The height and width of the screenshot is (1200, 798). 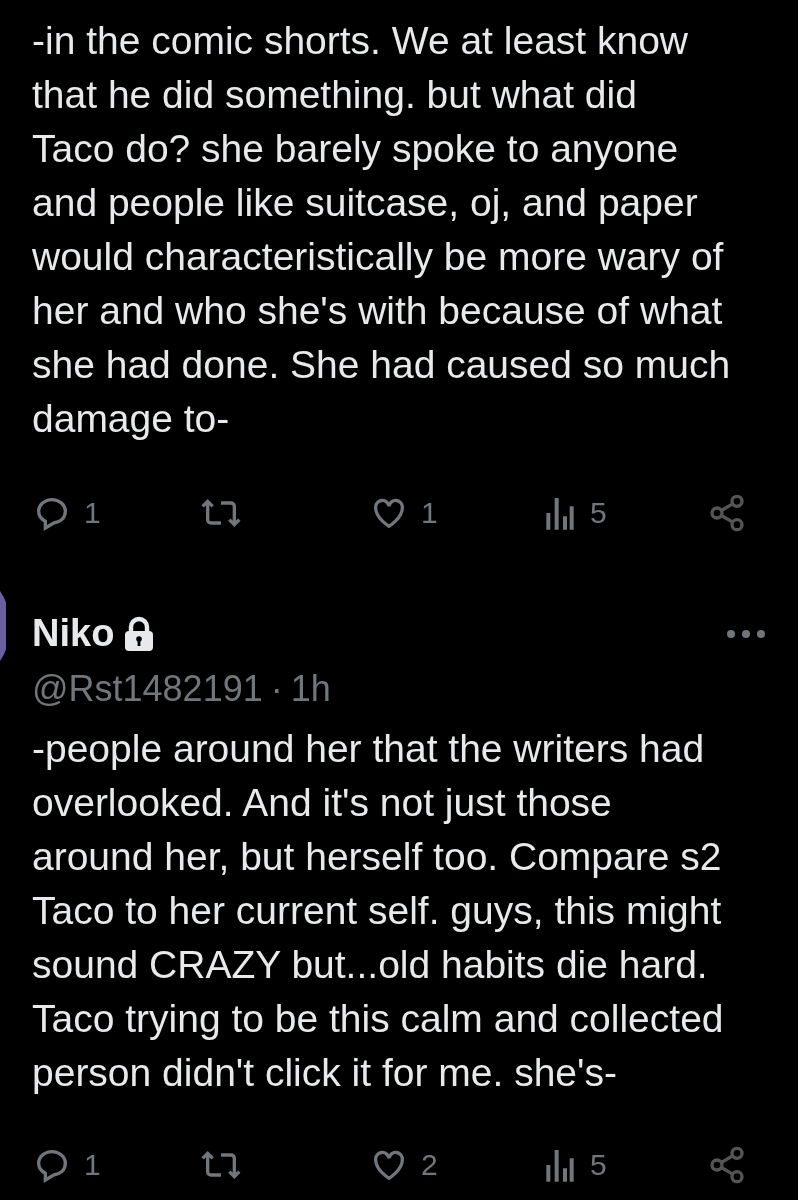 What do you see at coordinates (429, 513) in the screenshot?
I see `like-count: 1` at bounding box center [429, 513].